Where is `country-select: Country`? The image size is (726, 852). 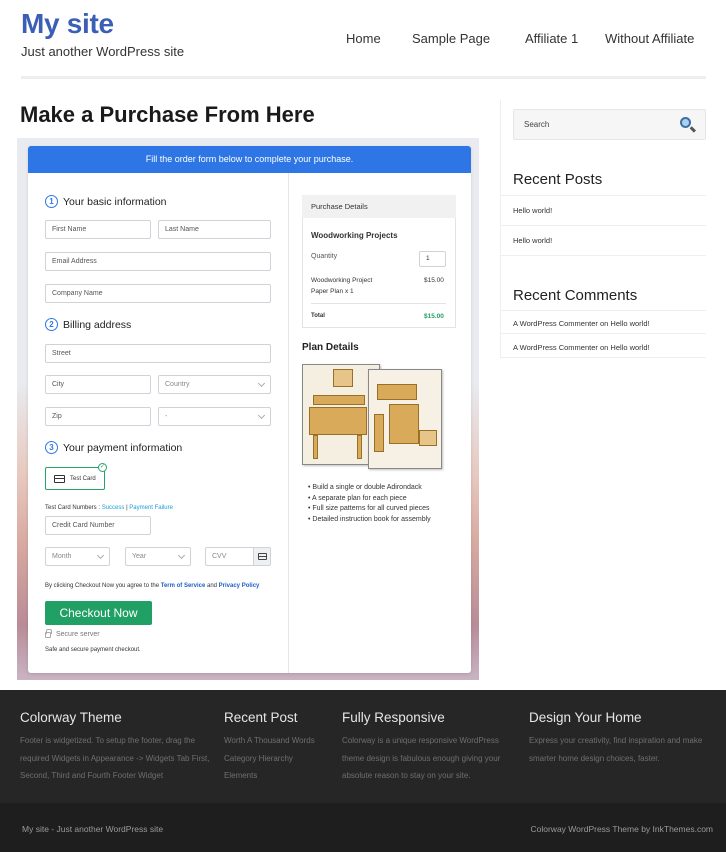 country-select: Country is located at coordinates (214, 384).